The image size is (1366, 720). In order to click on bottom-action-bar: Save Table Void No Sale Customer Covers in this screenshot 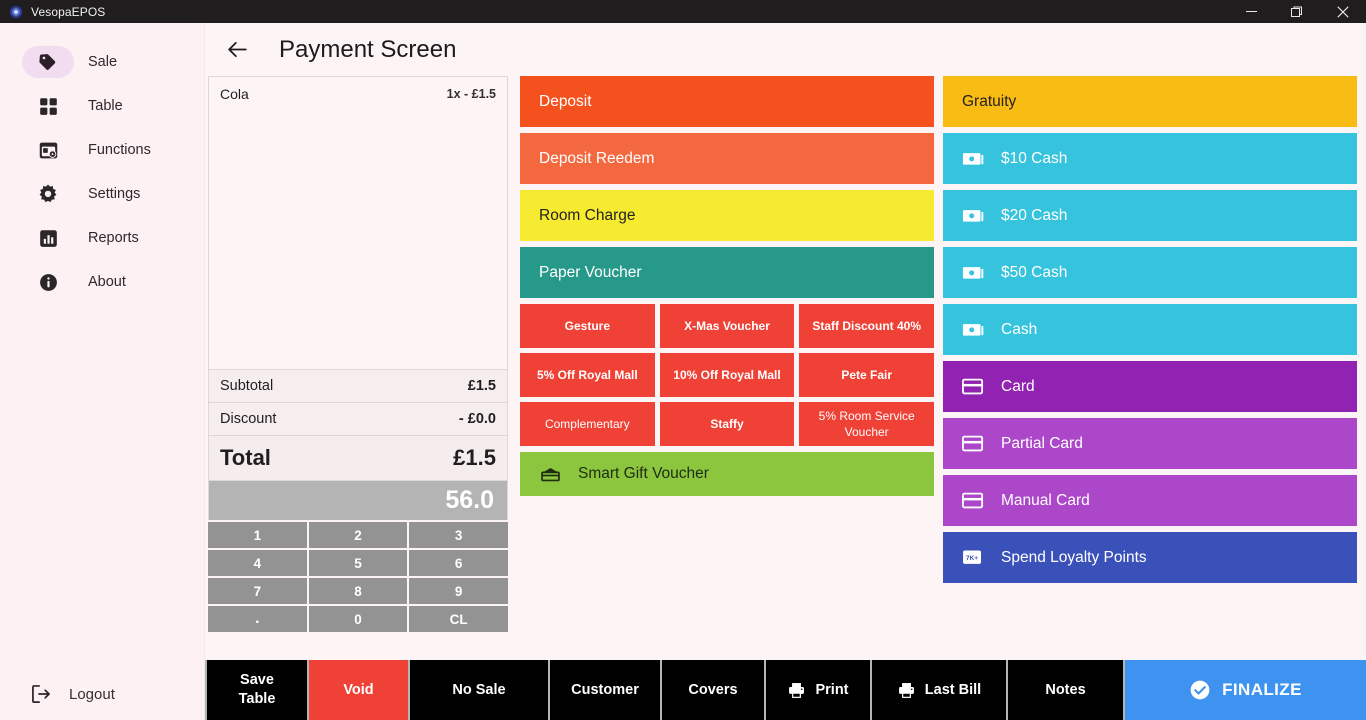, I will do `click(785, 690)`.